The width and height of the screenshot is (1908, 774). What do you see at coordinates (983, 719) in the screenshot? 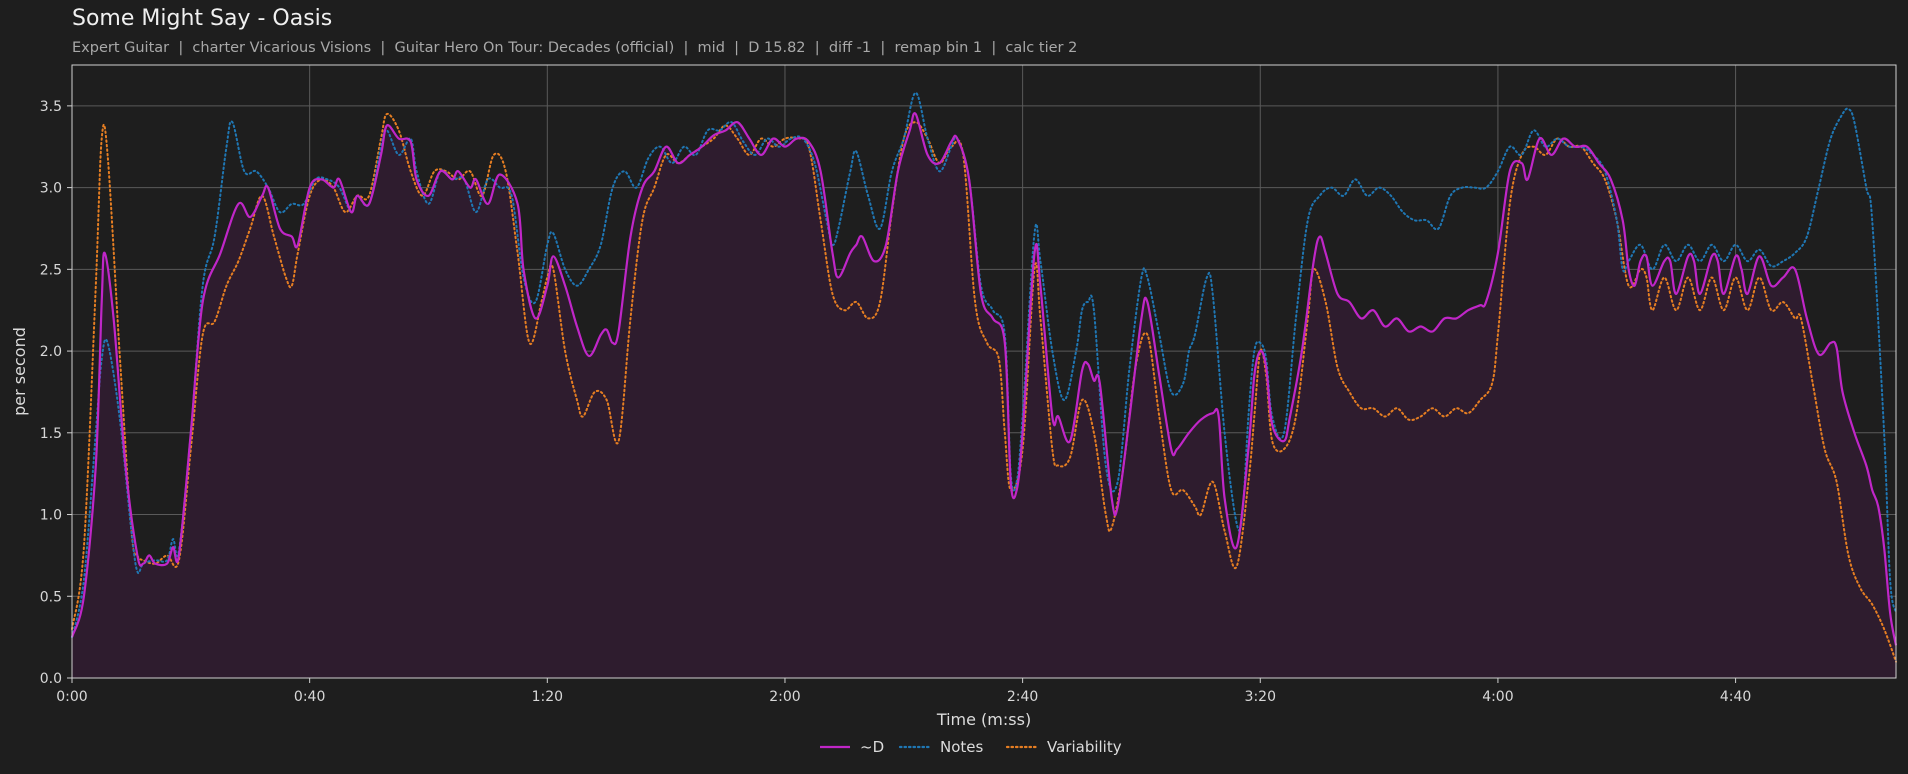
I see `x-axis-label: Time (m:ss)` at bounding box center [983, 719].